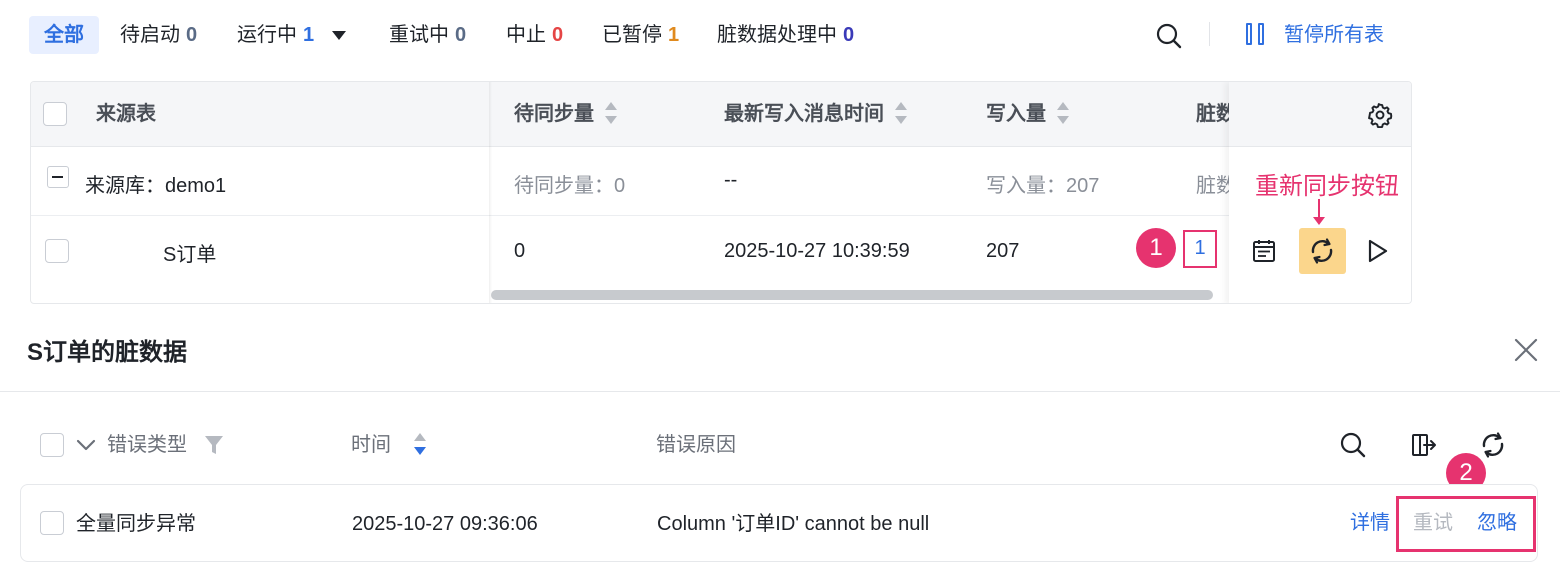  I want to click on tab-dirty-count: 0, so click(849, 35).